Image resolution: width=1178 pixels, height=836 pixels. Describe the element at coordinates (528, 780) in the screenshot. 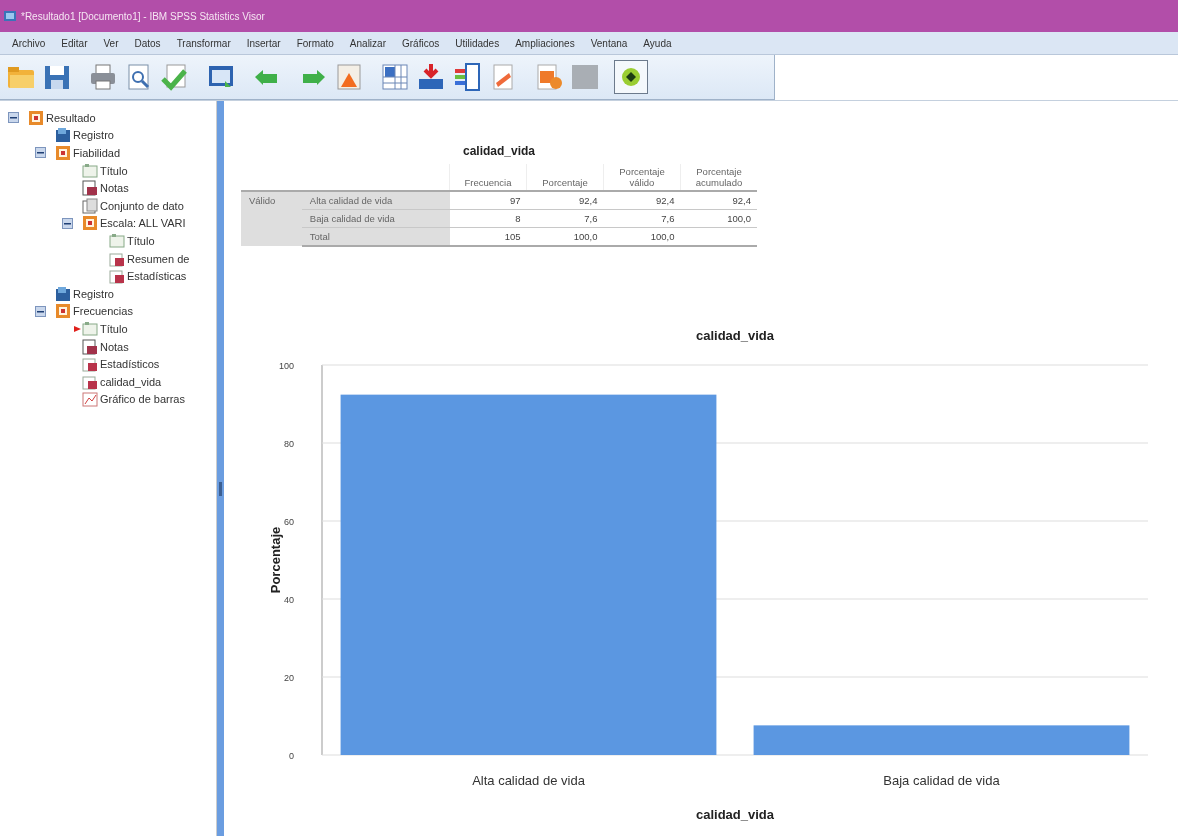

I see `category-label: Alta calidad de vida` at that location.